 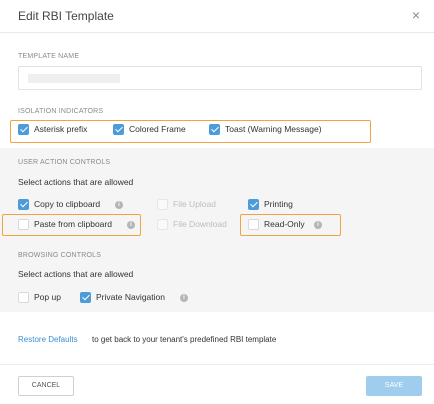 What do you see at coordinates (214, 129) in the screenshot?
I see `toast-warning-checkbox` at bounding box center [214, 129].